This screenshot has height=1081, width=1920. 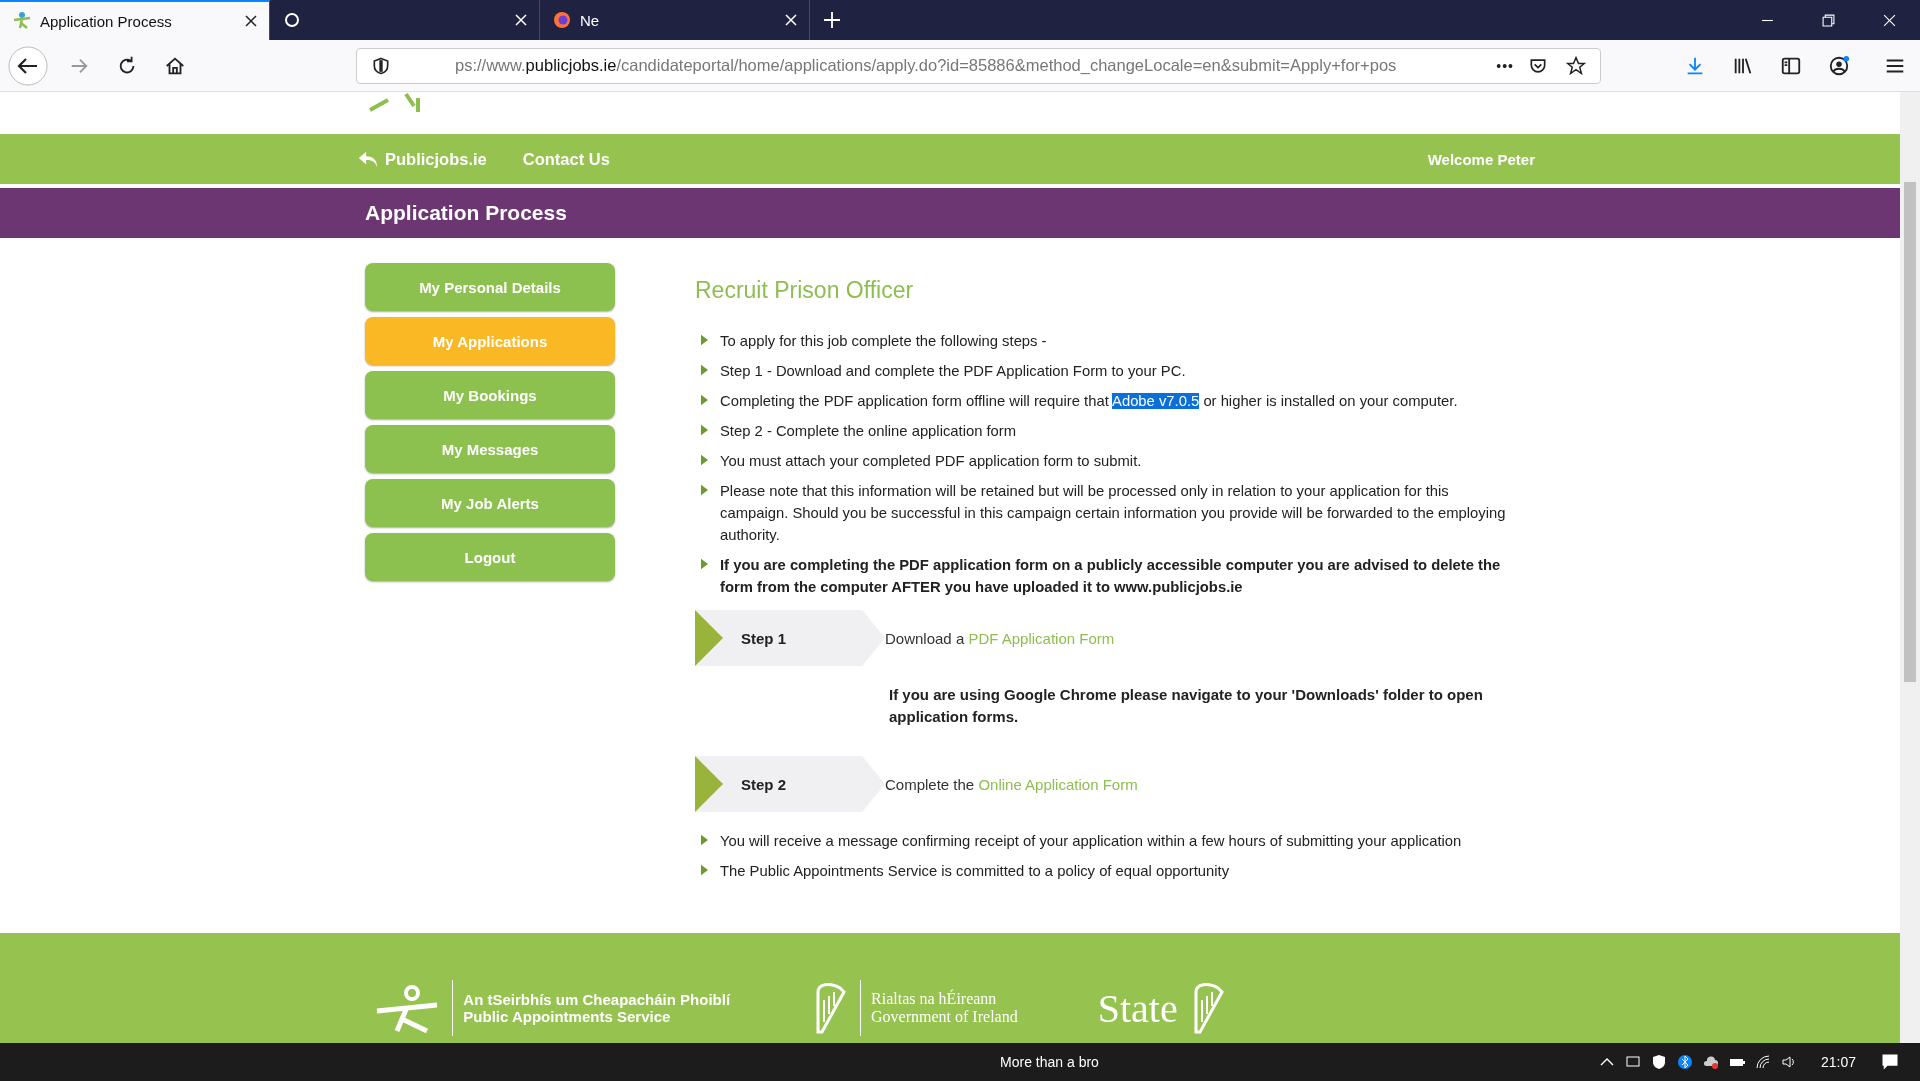 I want to click on notification-icon, so click(x=1890, y=1062).